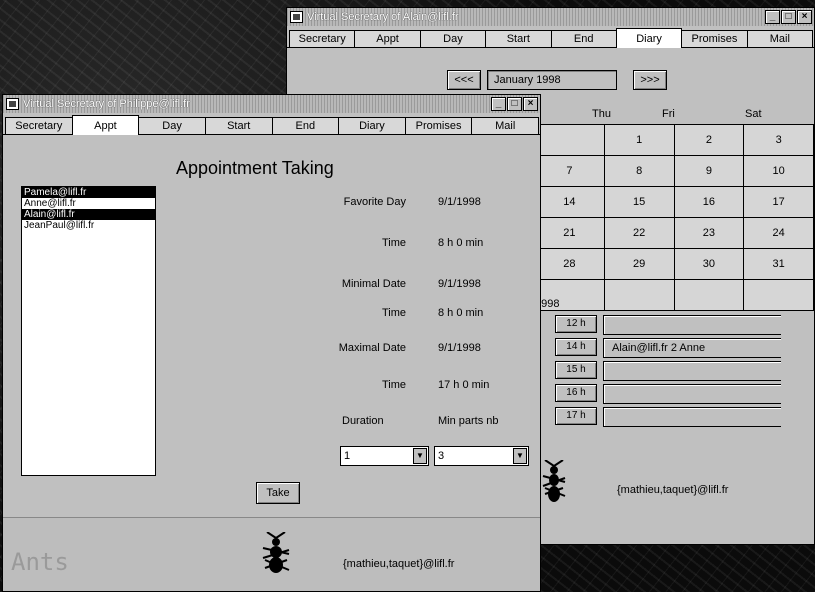  I want to click on calendar-day-cell: 14, so click(569, 202).